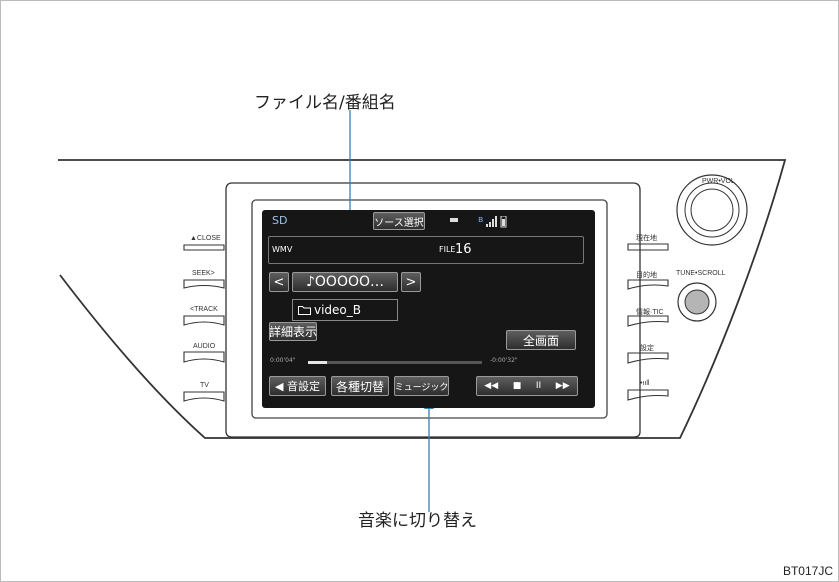 This screenshot has width=839, height=582. I want to click on audio-key-label: AUDIO, so click(204, 346).